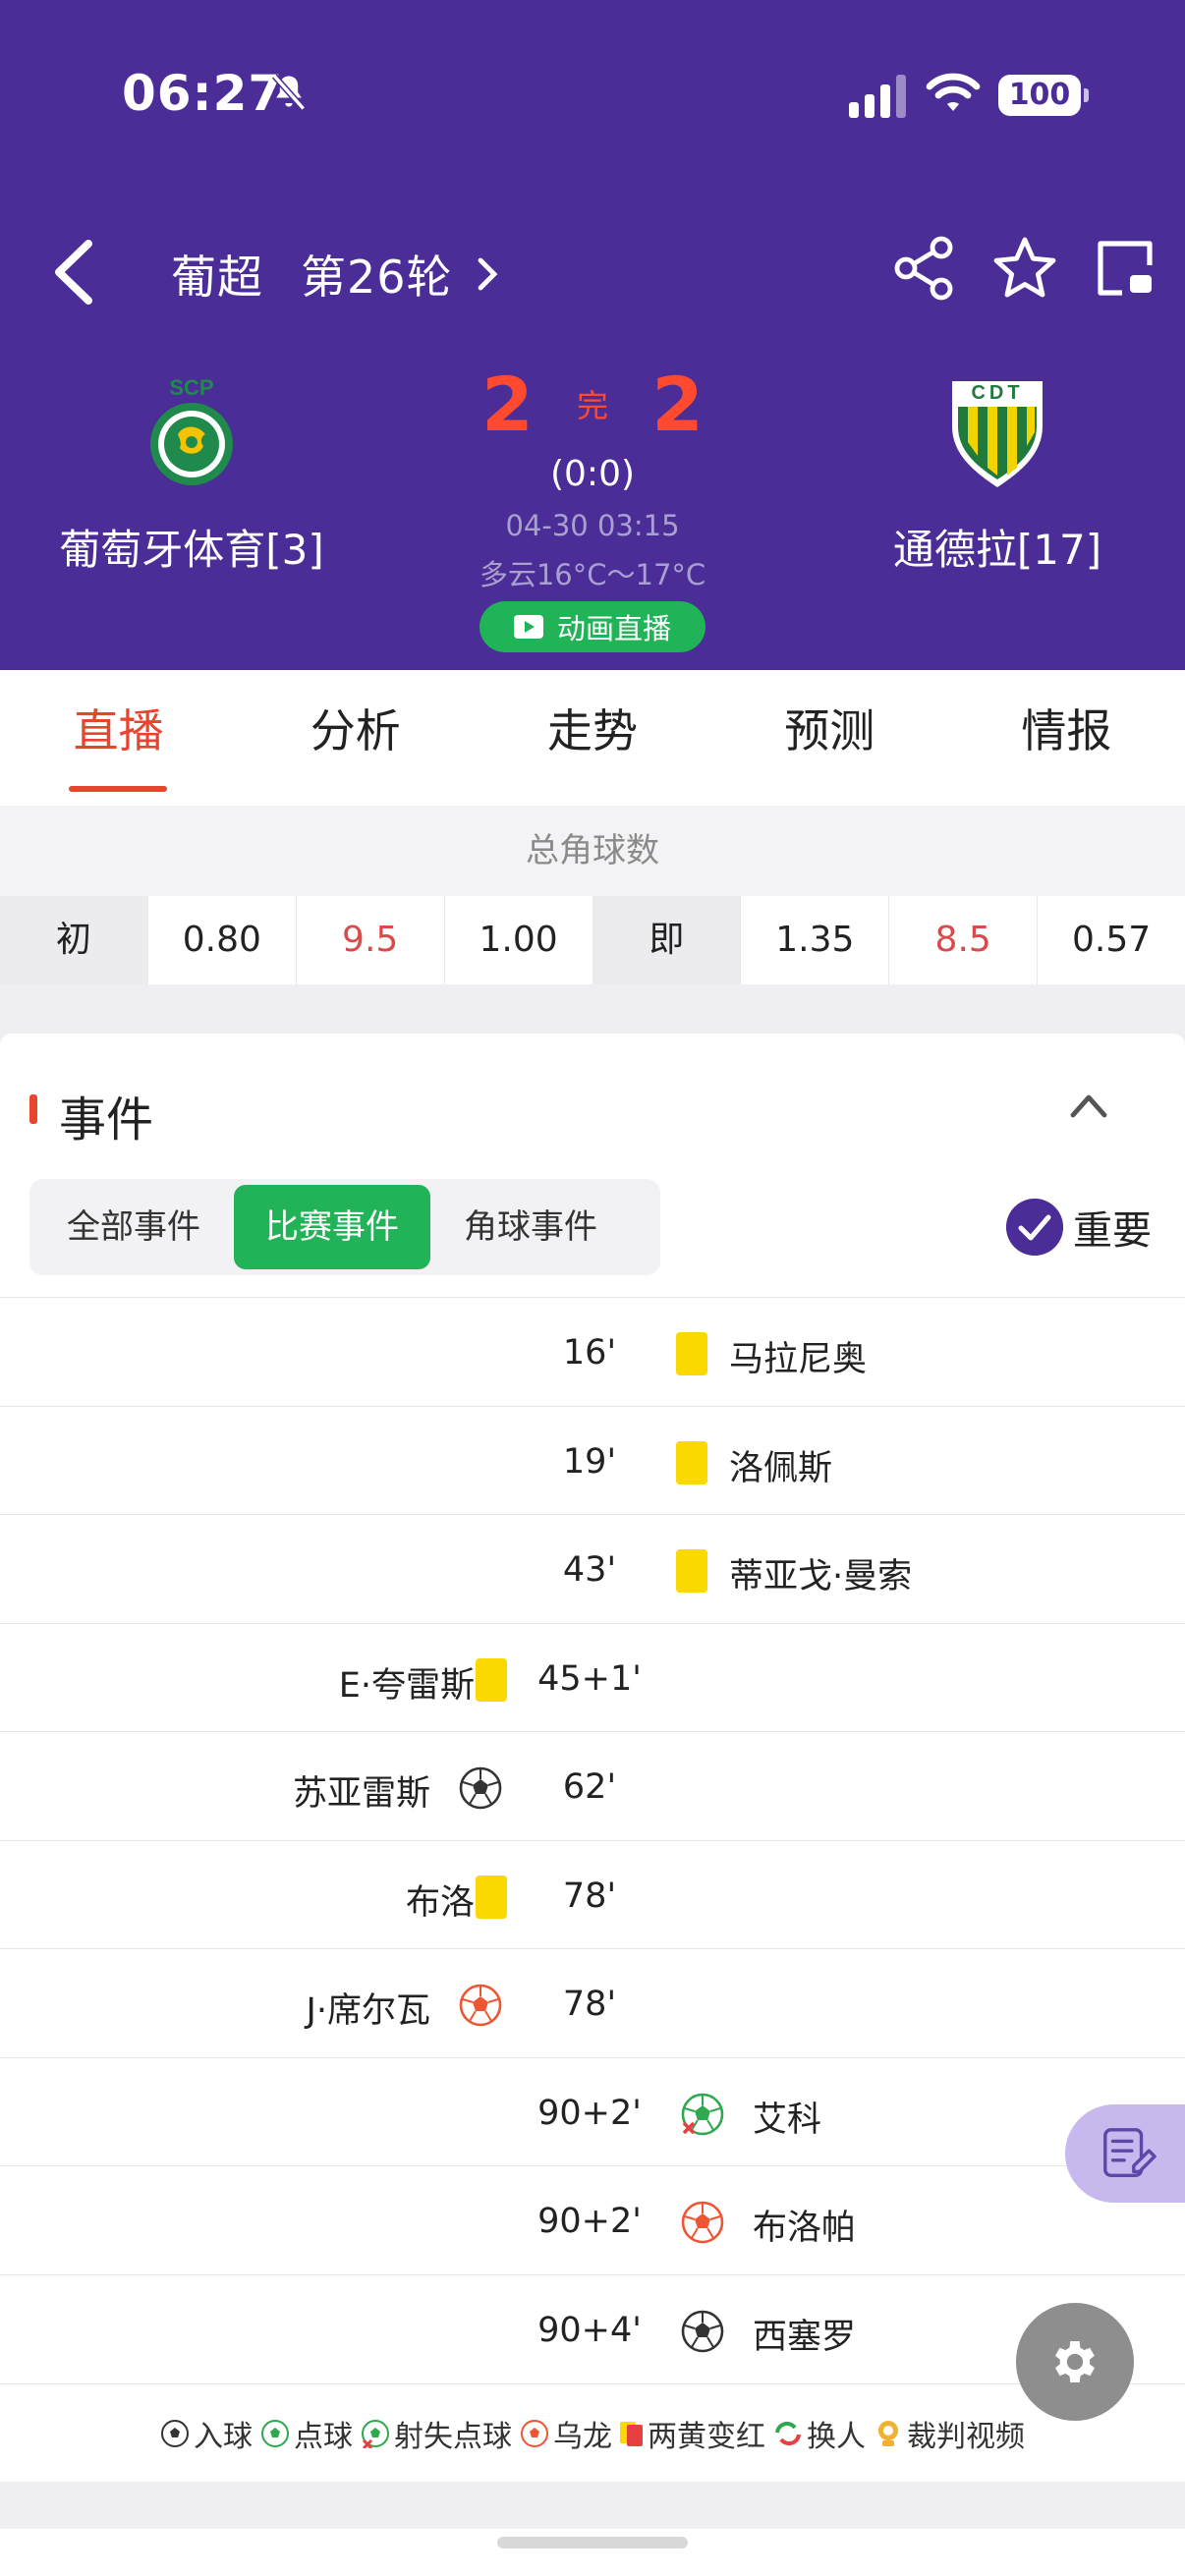 Image resolution: width=1185 pixels, height=2576 pixels. What do you see at coordinates (781, 1468) in the screenshot?
I see `event-player: 洛佩斯` at bounding box center [781, 1468].